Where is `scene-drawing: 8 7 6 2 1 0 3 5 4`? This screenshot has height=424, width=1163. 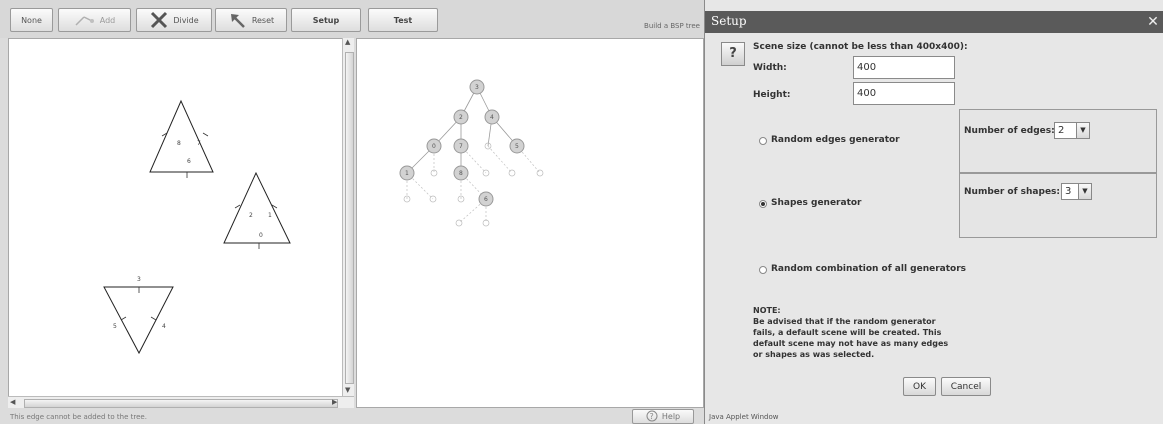 scene-drawing: 8 7 6 2 1 0 3 5 4 is located at coordinates (197, 227).